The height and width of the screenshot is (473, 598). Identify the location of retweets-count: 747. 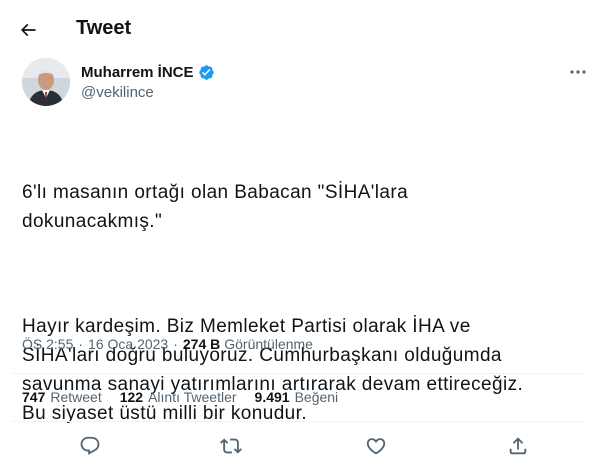
(34, 397).